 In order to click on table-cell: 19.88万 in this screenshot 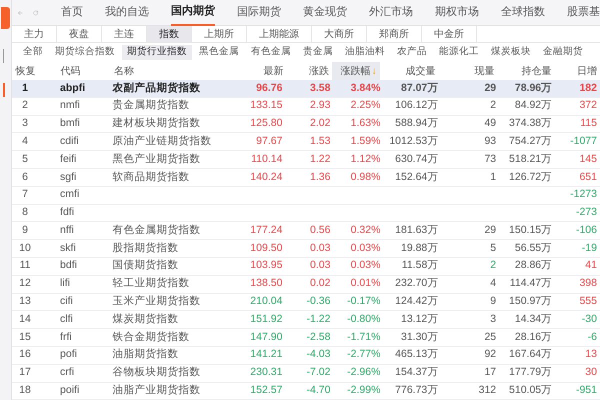, I will do `click(419, 248)`.